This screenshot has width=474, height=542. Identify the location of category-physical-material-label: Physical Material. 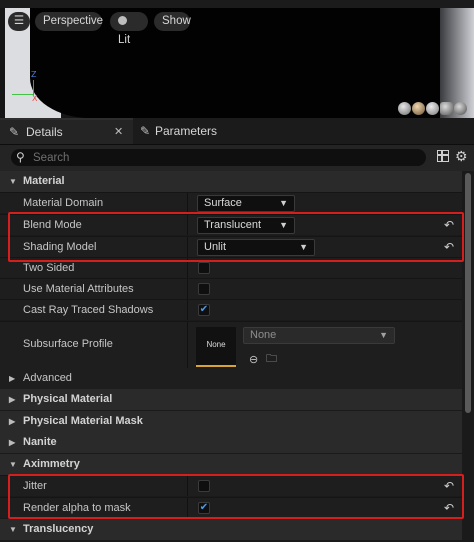
(68, 399).